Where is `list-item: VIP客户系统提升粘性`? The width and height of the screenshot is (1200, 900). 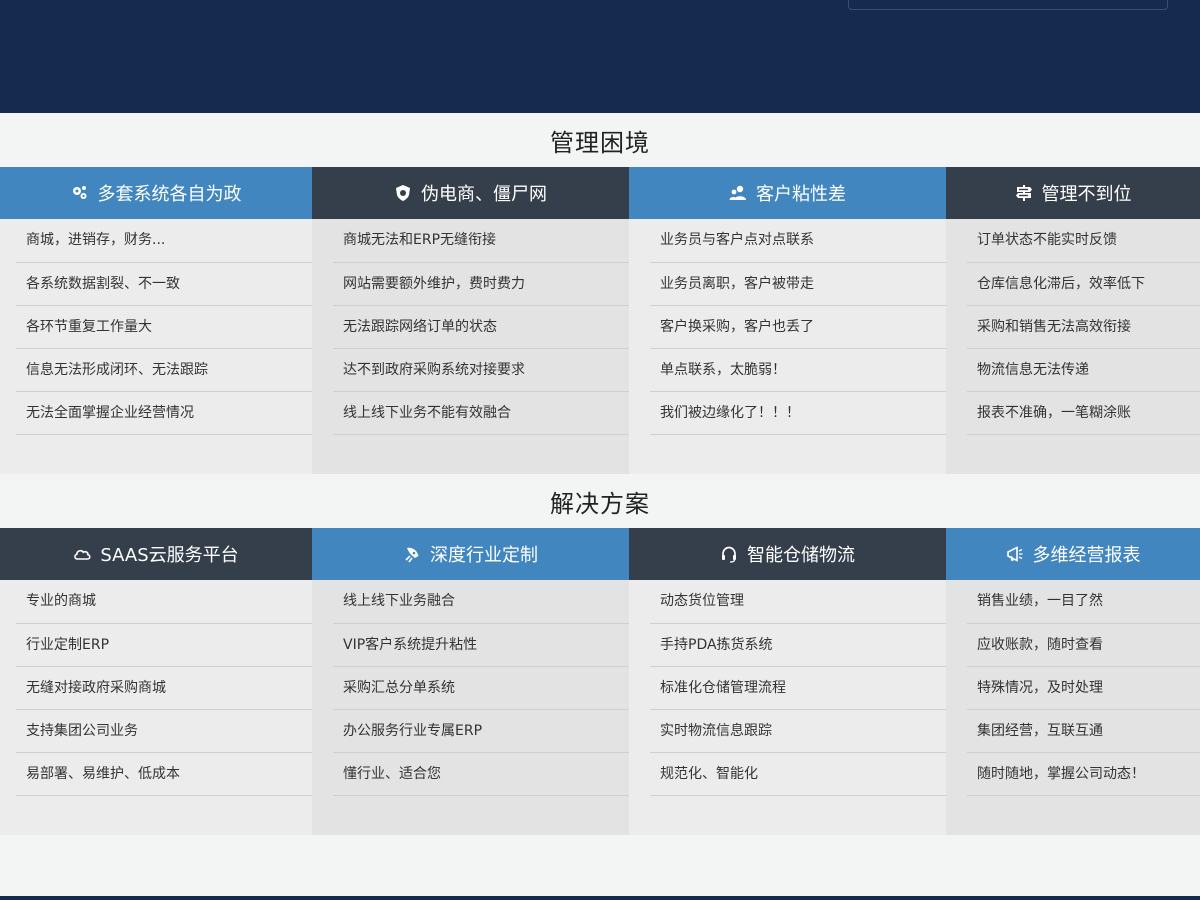 list-item: VIP客户系统提升粘性 is located at coordinates (481, 645).